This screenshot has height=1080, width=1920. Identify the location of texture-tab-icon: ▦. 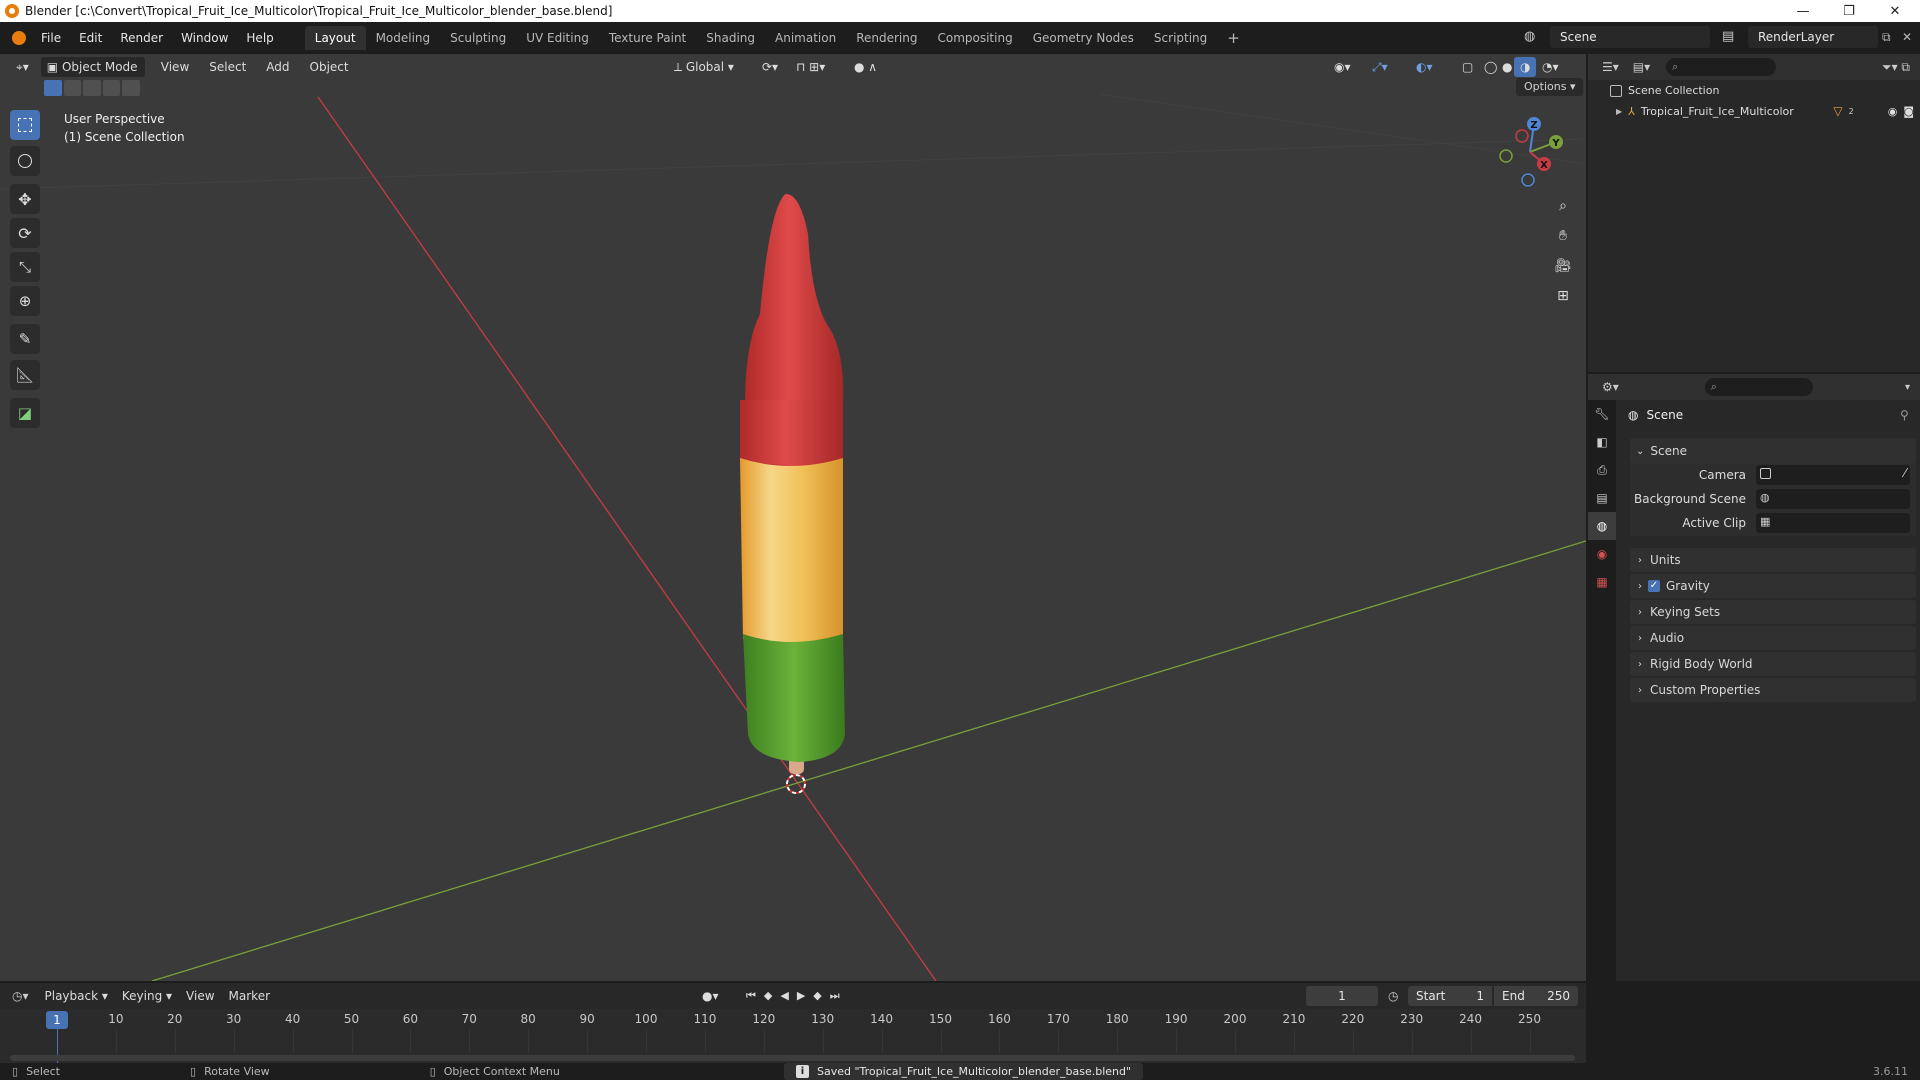
(1602, 582).